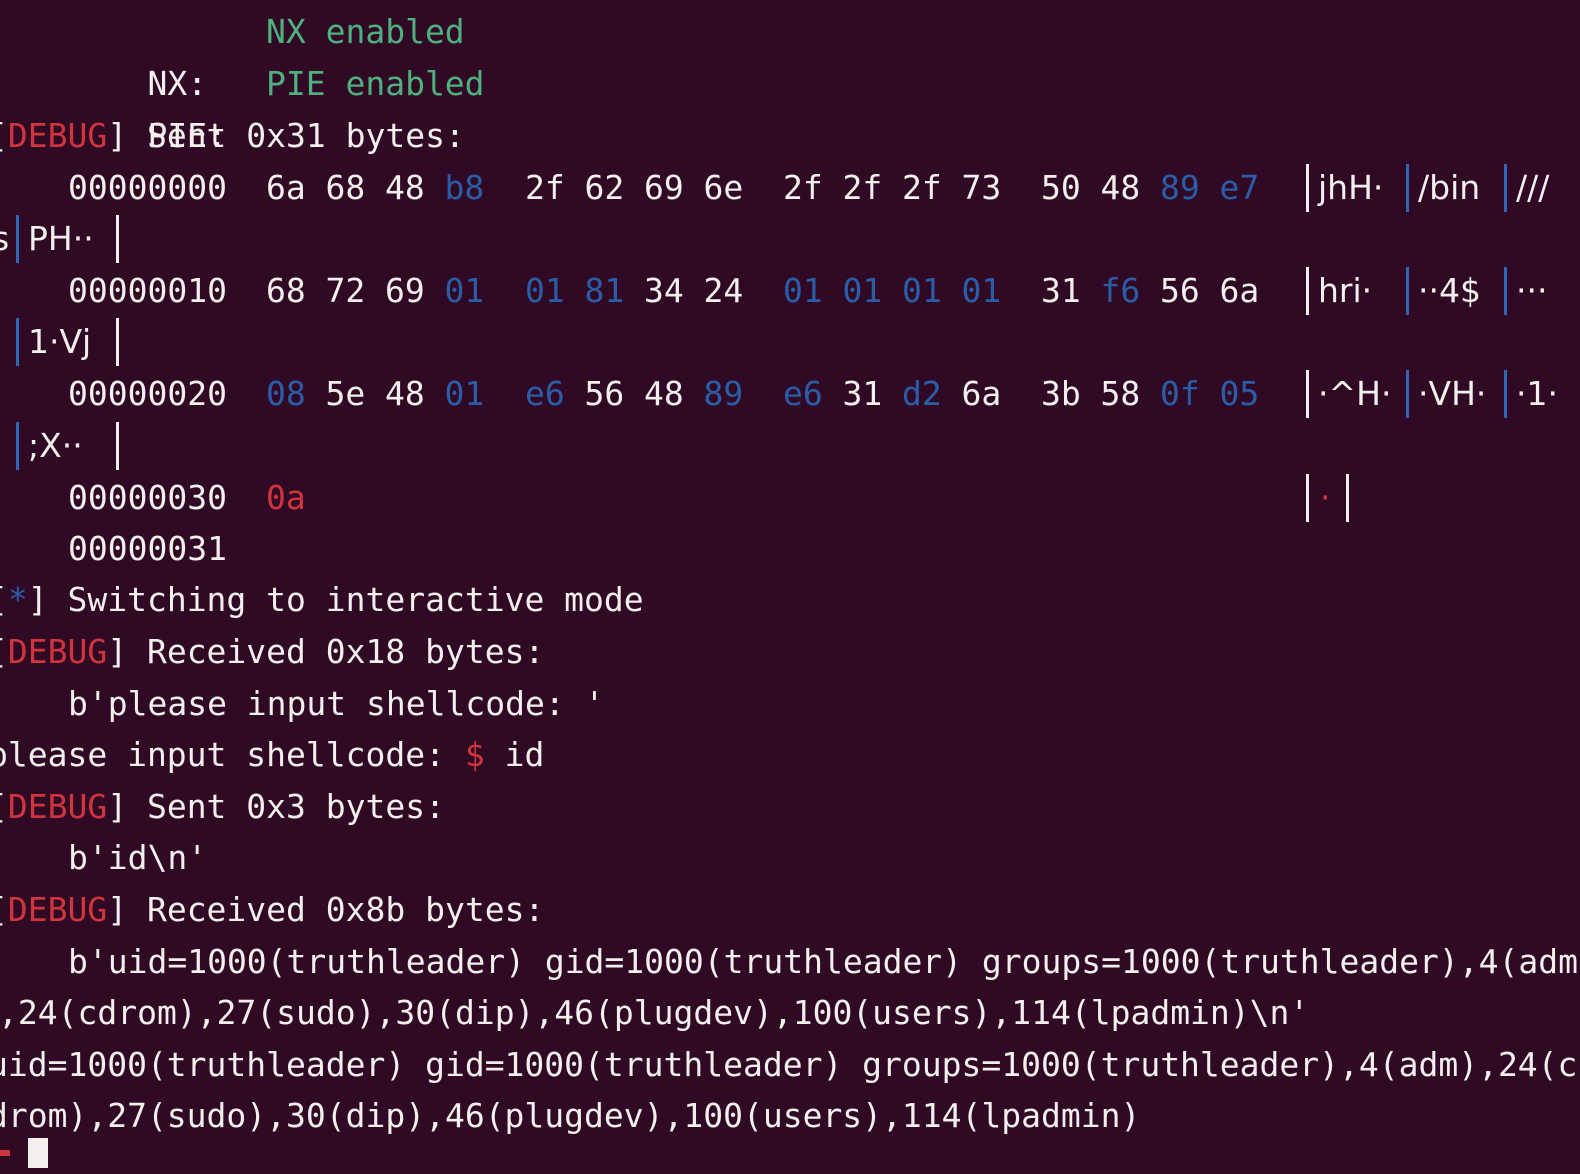 The image size is (1580, 1174). Describe the element at coordinates (55, 445) in the screenshot. I see `ascii-wrap-chunk: ;X··` at that location.